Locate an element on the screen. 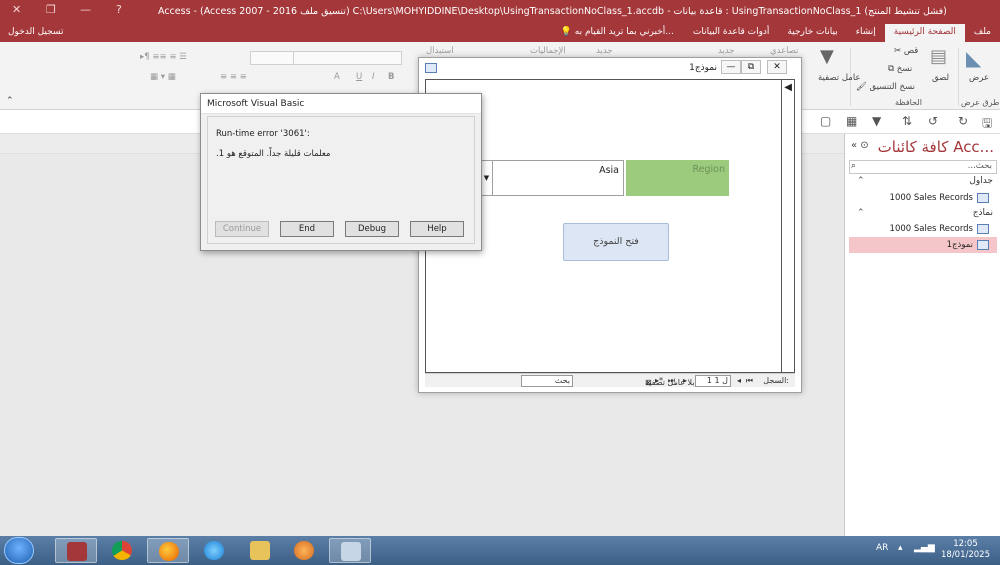 The height and width of the screenshot is (565, 1000). record-search-input: بحث is located at coordinates (547, 381).